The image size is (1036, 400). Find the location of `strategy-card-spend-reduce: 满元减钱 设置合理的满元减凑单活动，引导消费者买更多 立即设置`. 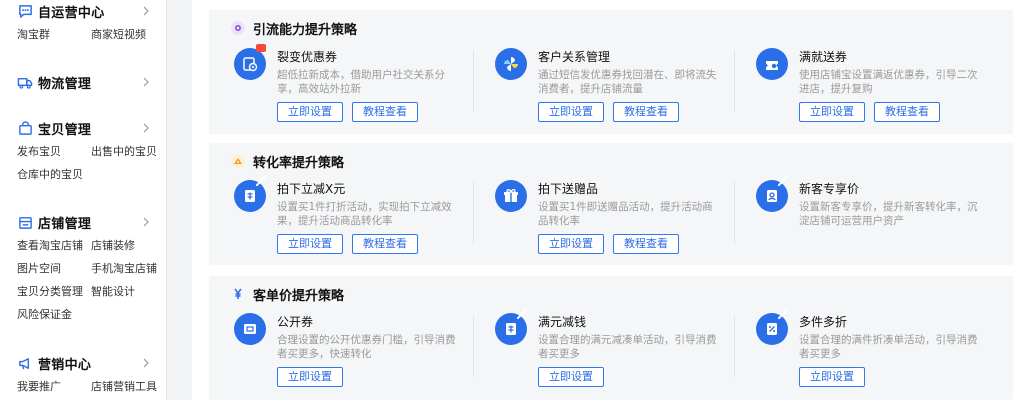

strategy-card-spend-reduce: 满元减钱 设置合理的满元减凑单活动，引导消费者买更多 立即设置 is located at coordinates (615, 351).